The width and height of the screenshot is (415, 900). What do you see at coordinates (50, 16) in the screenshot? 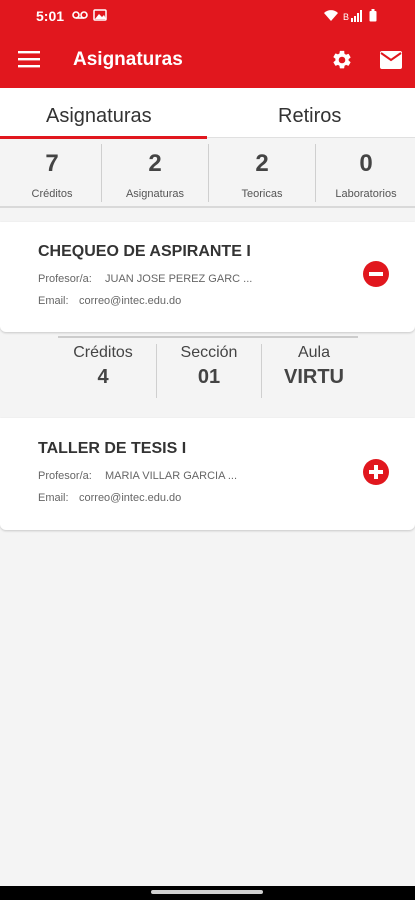
I see `status-time: 5:01` at bounding box center [50, 16].